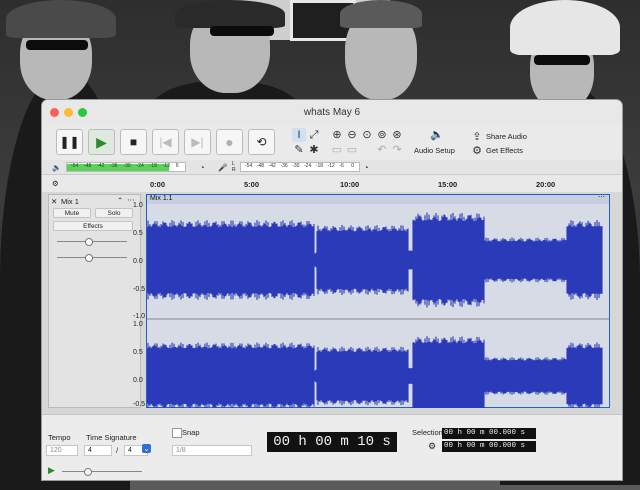  I want to click on scale-7: 0.5, so click(138, 352).